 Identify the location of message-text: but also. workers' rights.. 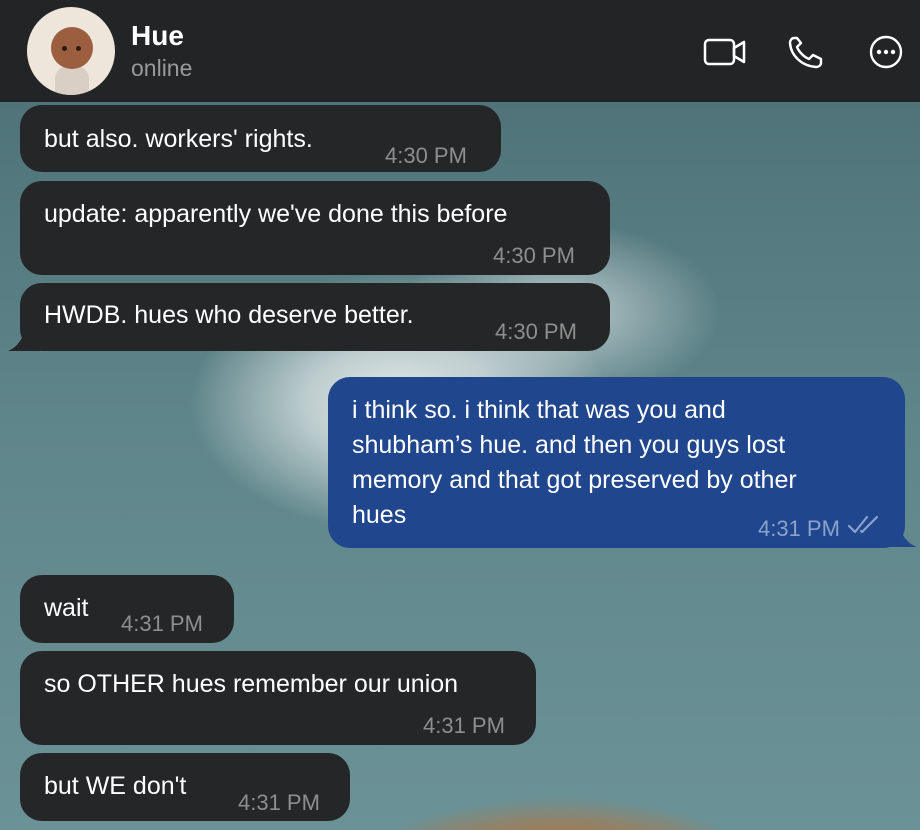
(178, 139).